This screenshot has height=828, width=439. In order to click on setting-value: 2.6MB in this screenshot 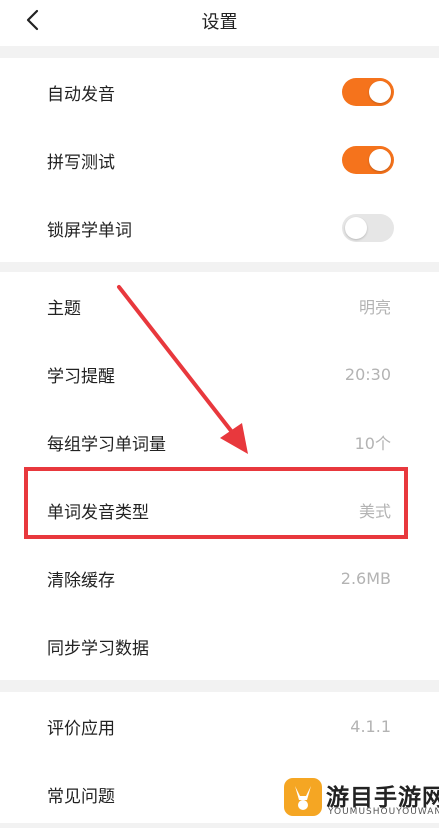, I will do `click(365, 578)`.